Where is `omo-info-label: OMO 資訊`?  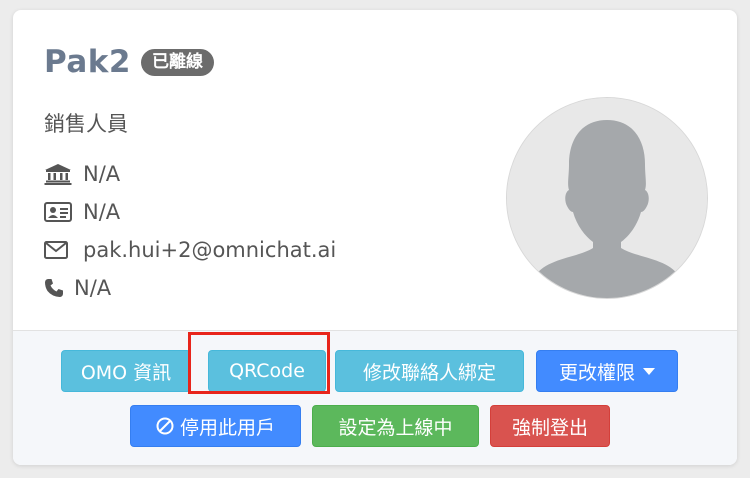
omo-info-label: OMO 資訊 is located at coordinates (126, 372).